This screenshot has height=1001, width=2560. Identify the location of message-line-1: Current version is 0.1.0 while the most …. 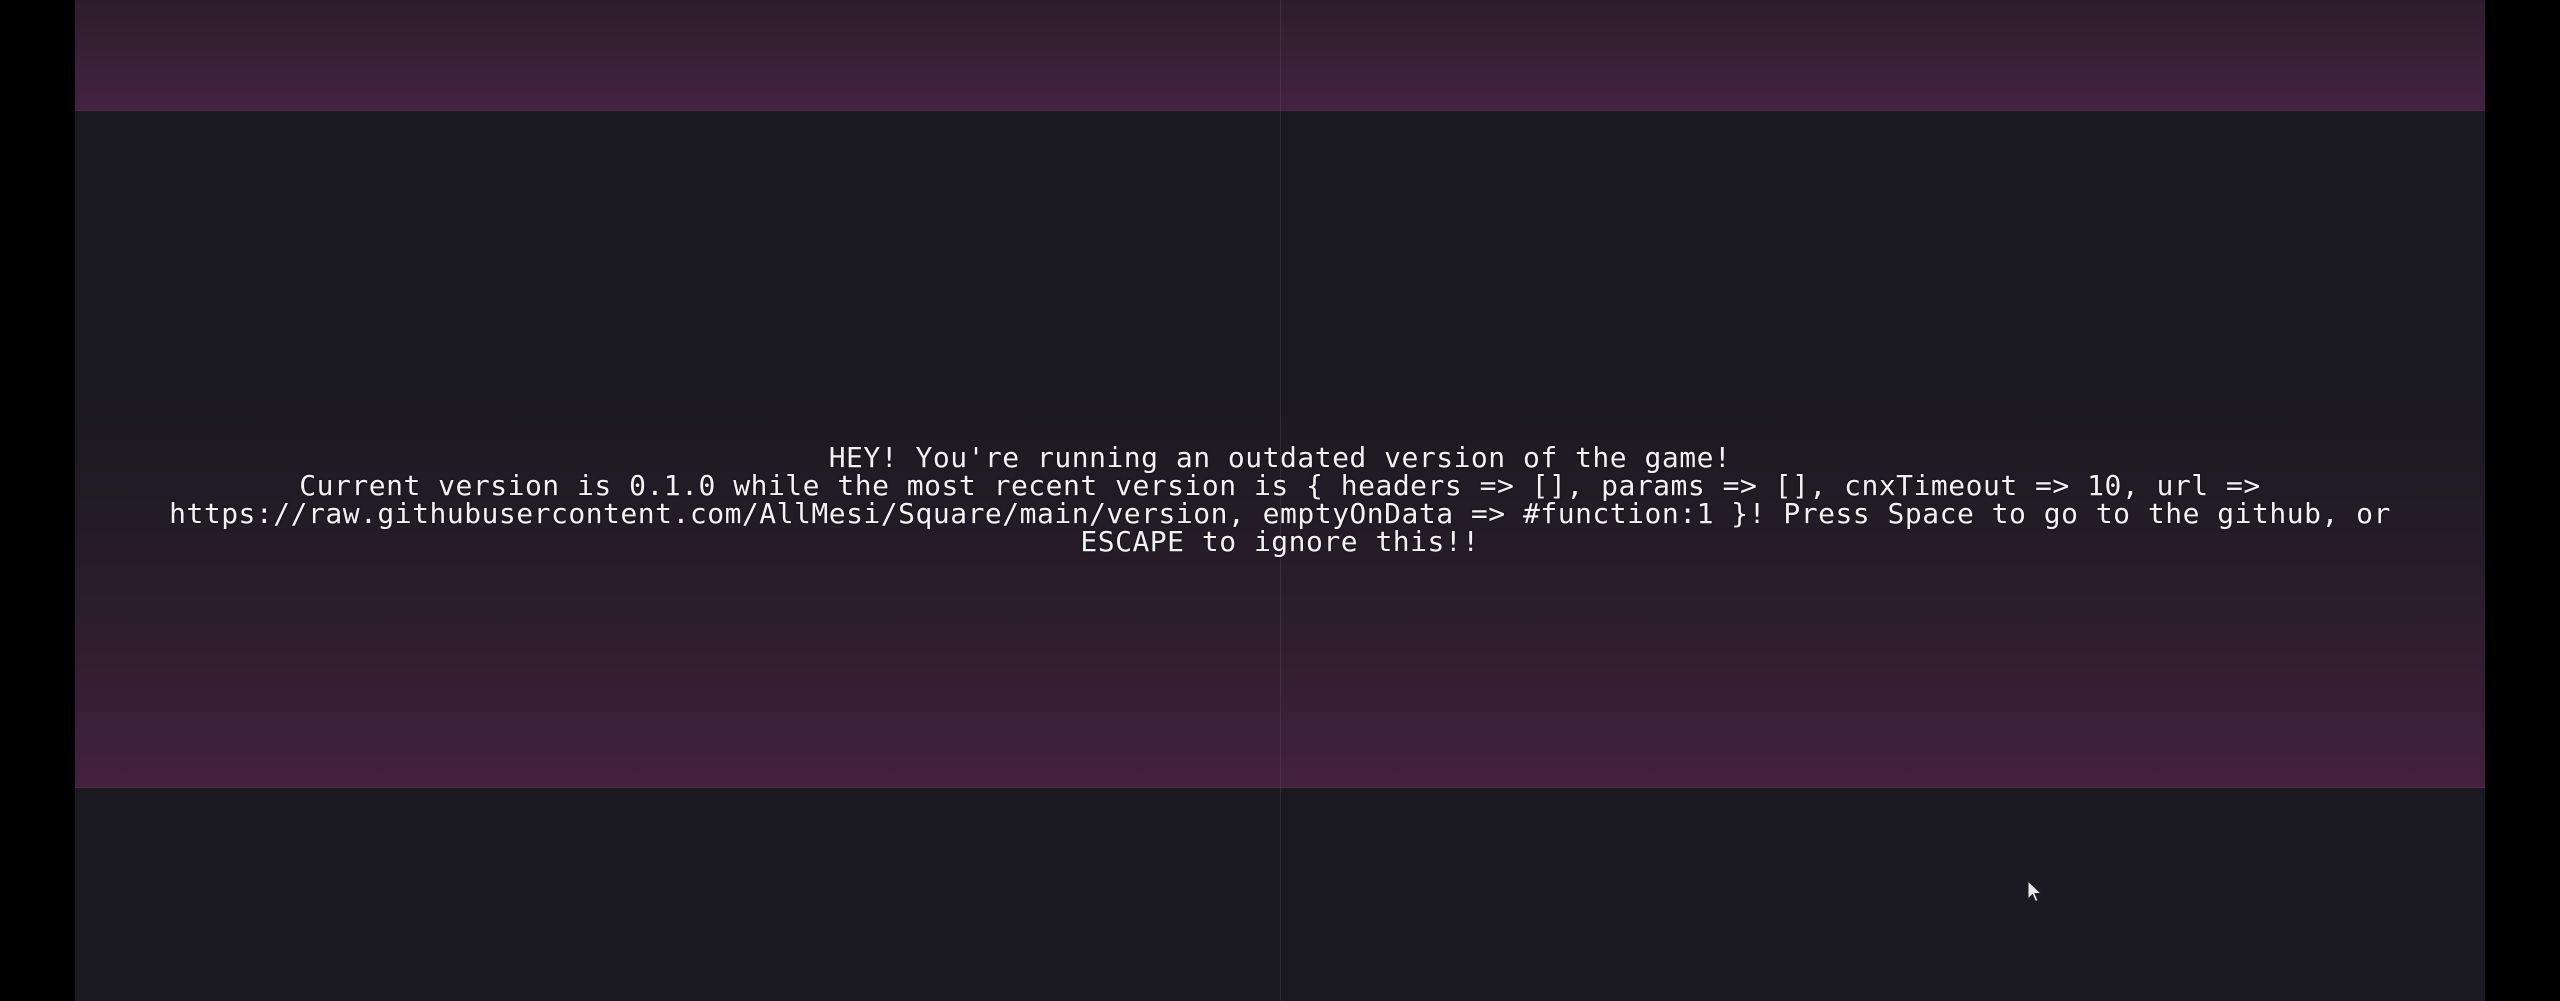
(1280, 485).